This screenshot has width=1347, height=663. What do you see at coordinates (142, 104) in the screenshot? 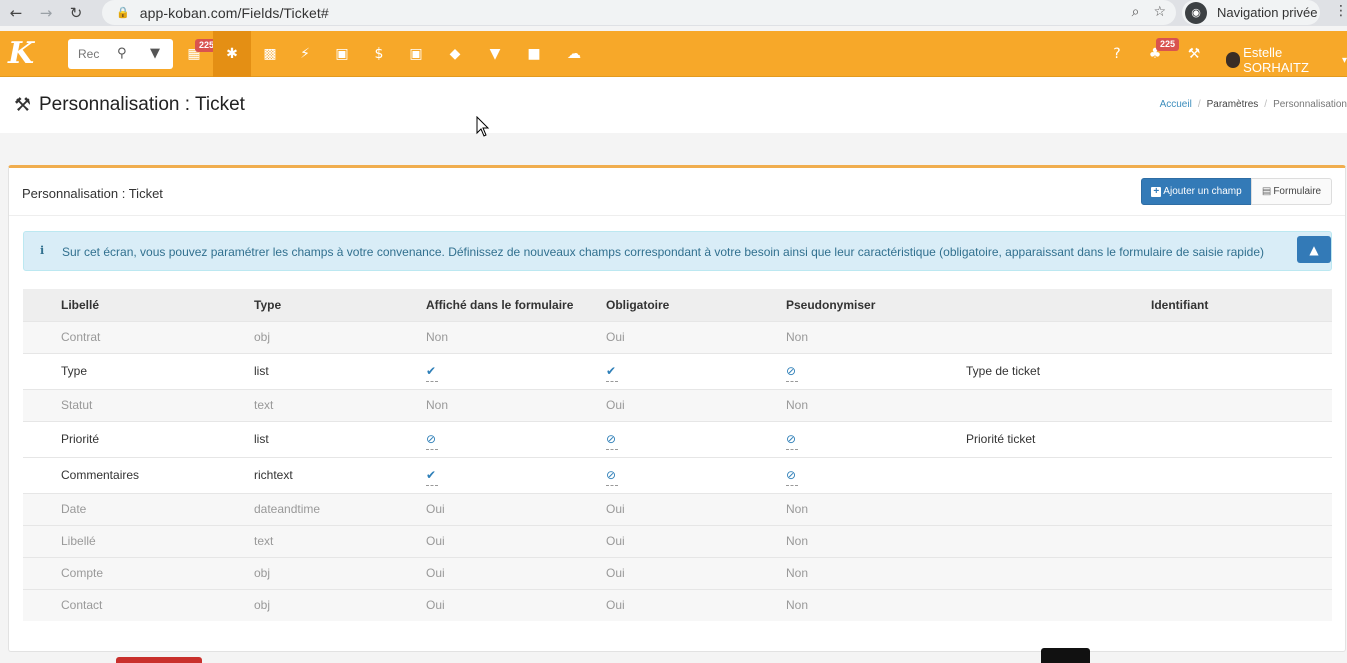
I see `page-title: Personnalisation : Ticket` at bounding box center [142, 104].